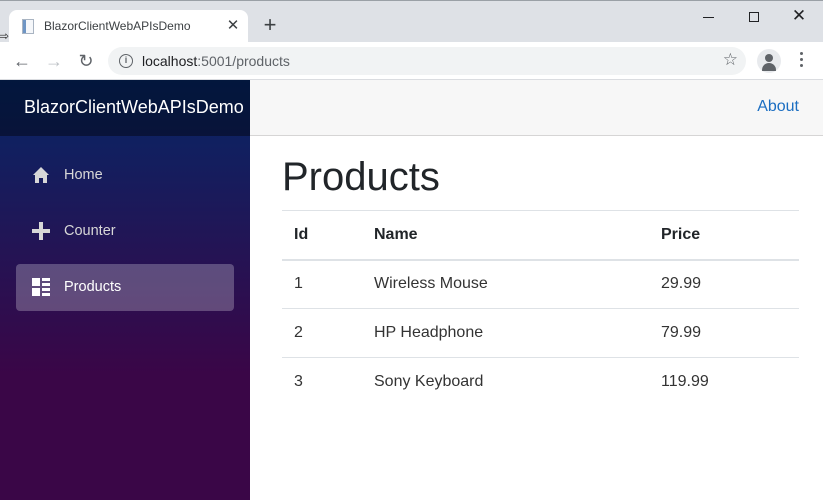  I want to click on profile-avatar-icon, so click(769, 61).